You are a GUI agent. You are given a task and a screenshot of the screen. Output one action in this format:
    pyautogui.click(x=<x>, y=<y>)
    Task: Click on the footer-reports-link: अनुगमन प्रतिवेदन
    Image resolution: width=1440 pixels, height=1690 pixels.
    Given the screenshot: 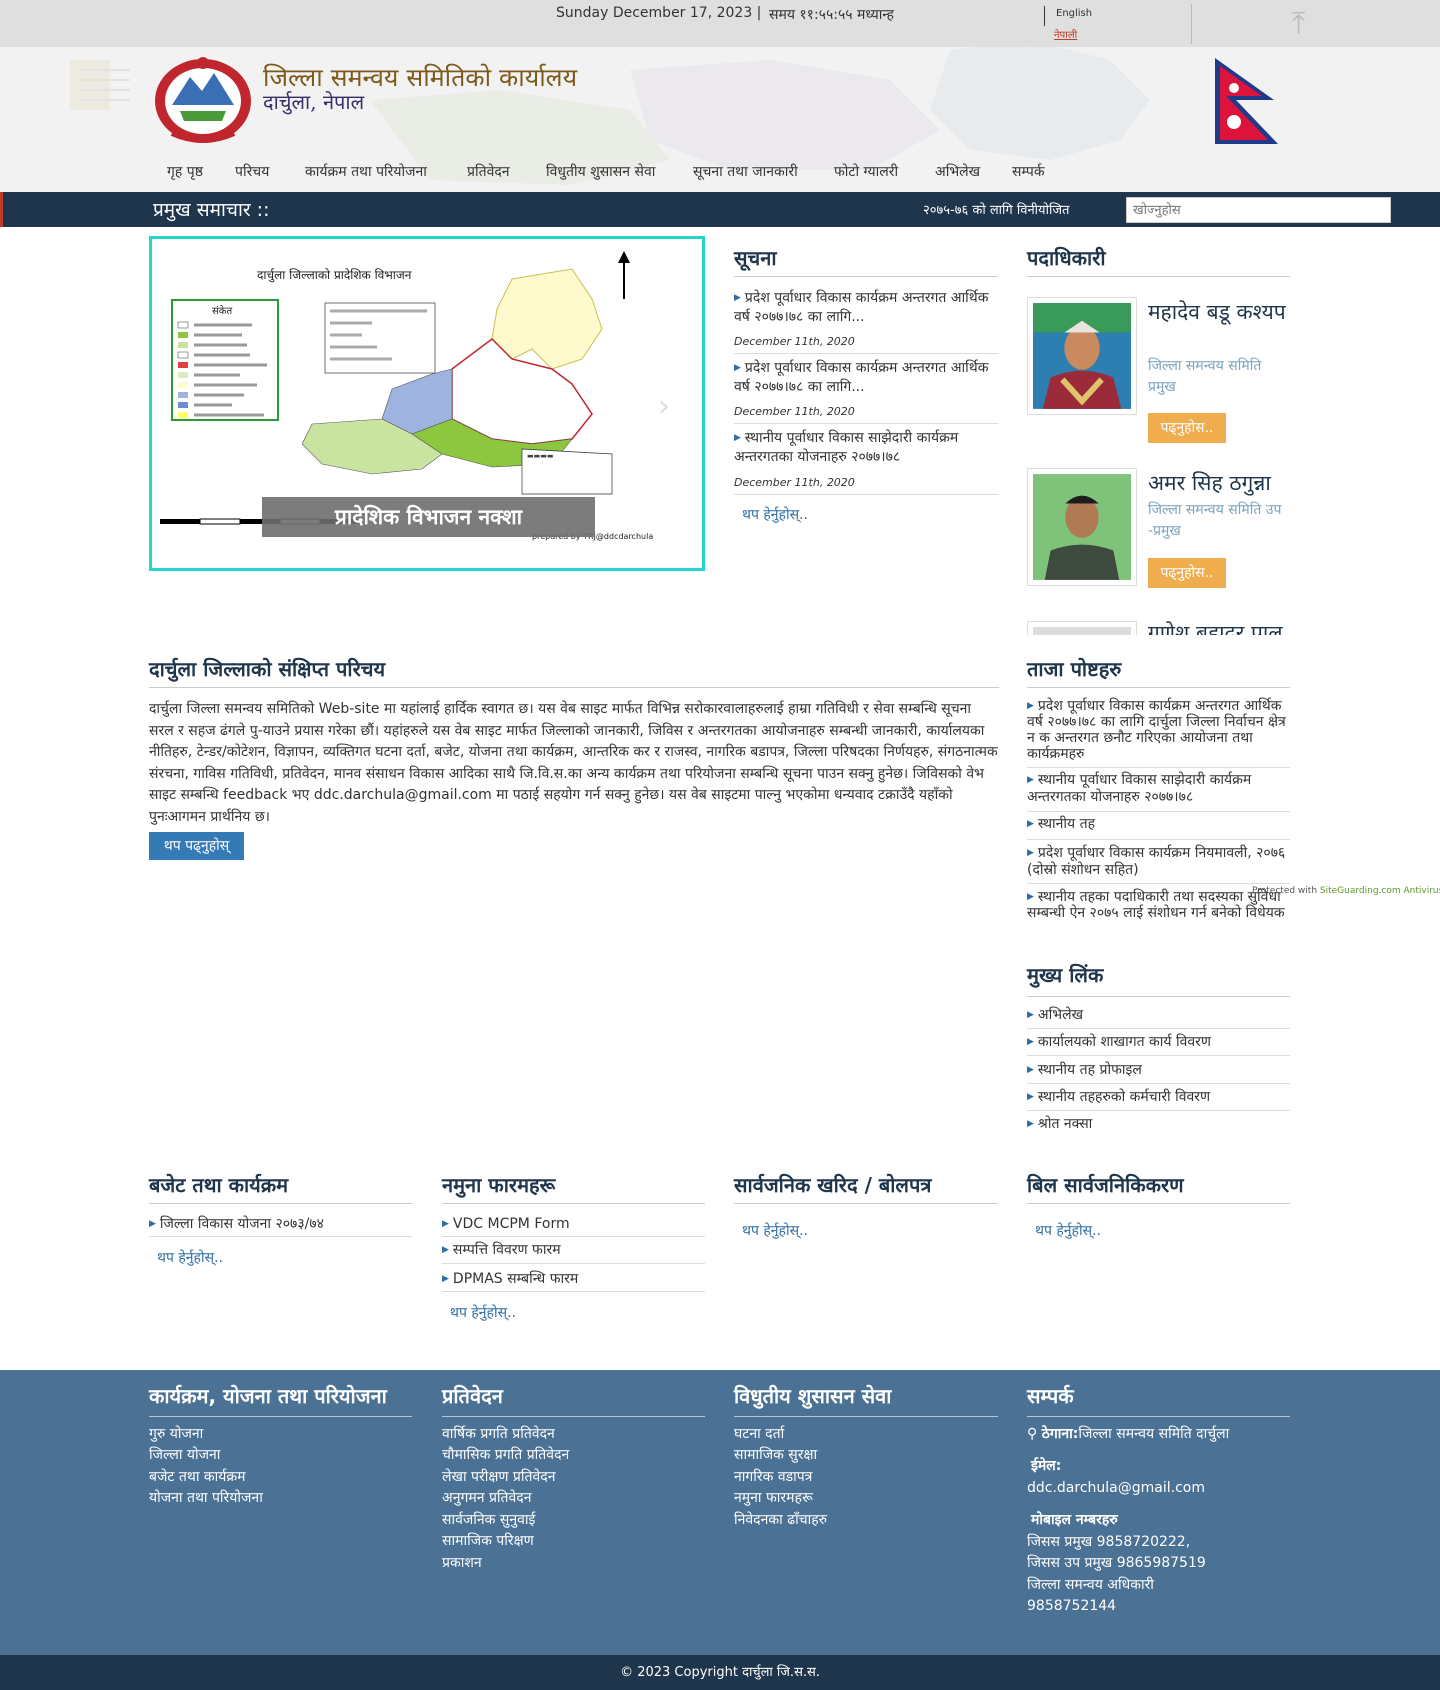 What is the action you would take?
    pyautogui.click(x=487, y=1499)
    